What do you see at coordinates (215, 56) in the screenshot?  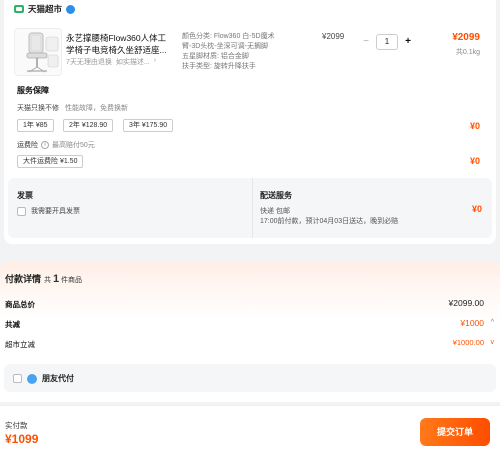 I see `spec-line: 五星脚材质: 铝合金脚` at bounding box center [215, 56].